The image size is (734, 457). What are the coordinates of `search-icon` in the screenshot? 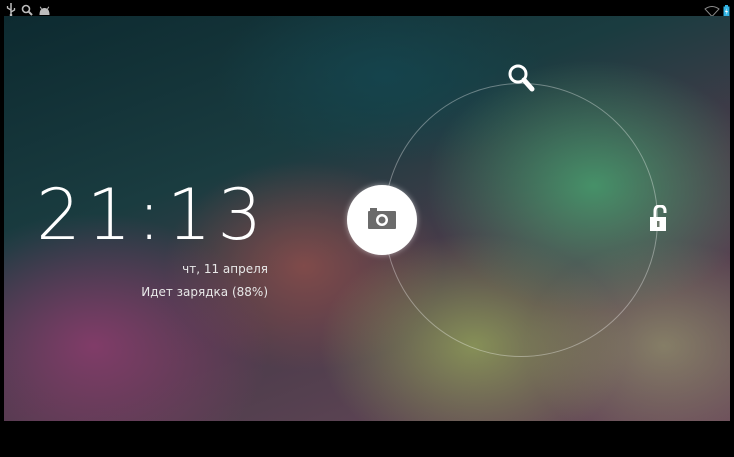 It's located at (521, 80).